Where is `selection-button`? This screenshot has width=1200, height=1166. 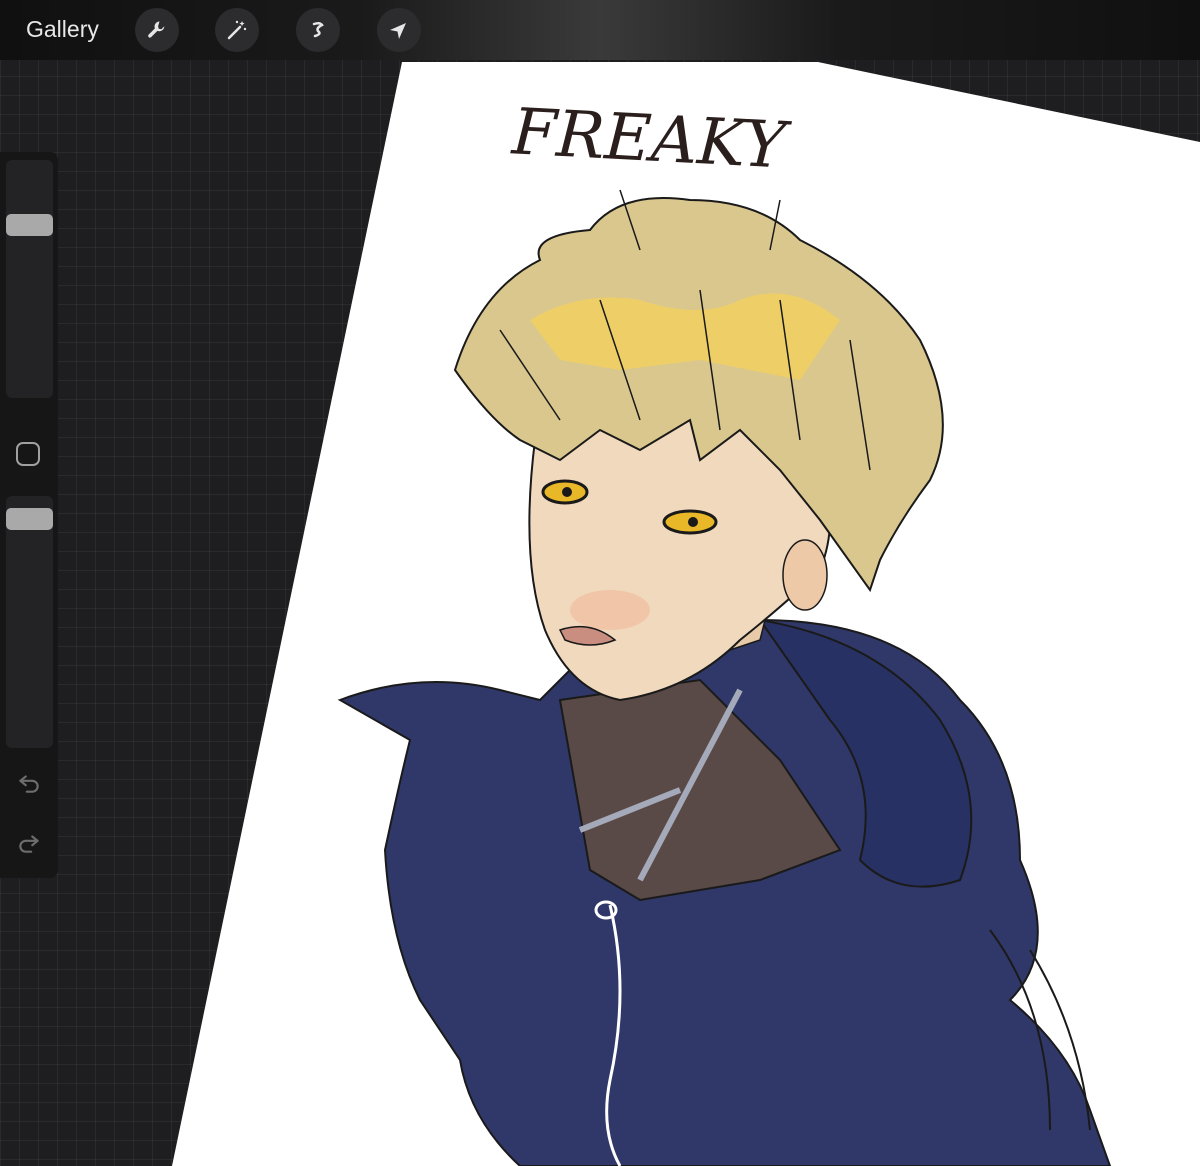
selection-button is located at coordinates (318, 30).